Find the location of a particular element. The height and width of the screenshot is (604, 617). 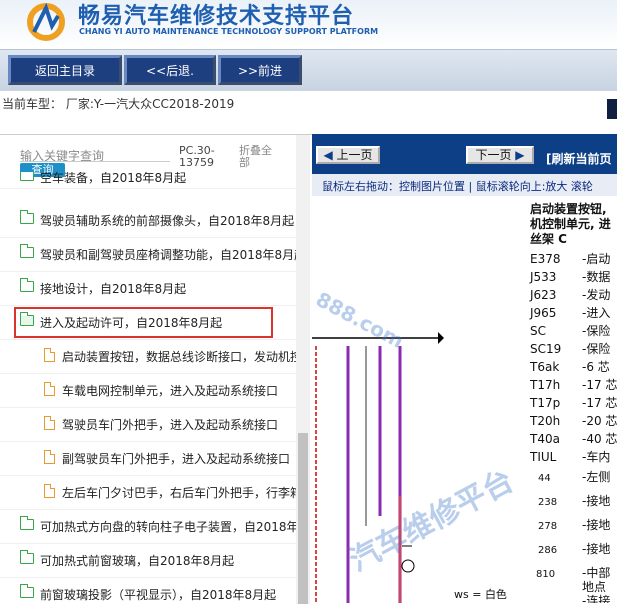

legend-code: T17p is located at coordinates (545, 403).